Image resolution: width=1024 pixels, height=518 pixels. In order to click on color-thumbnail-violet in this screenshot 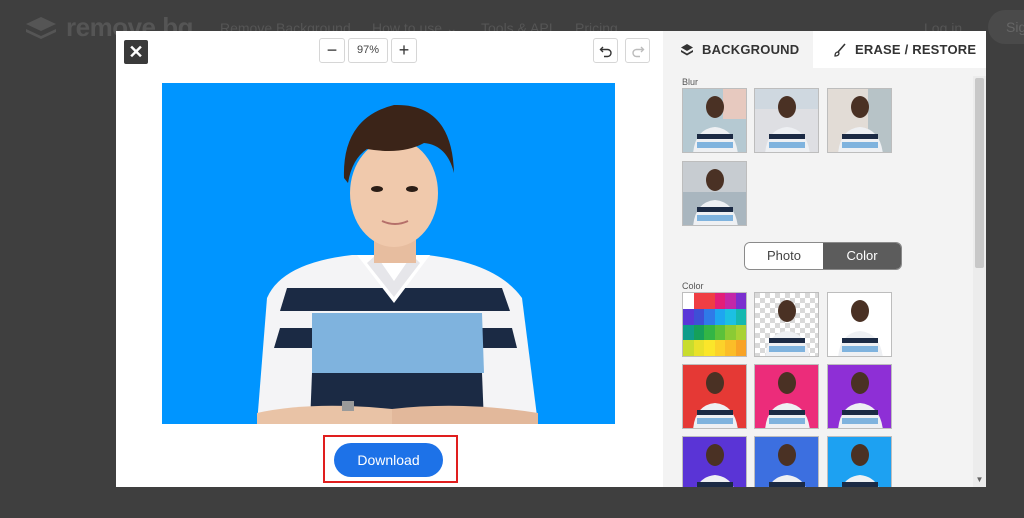, I will do `click(714, 461)`.